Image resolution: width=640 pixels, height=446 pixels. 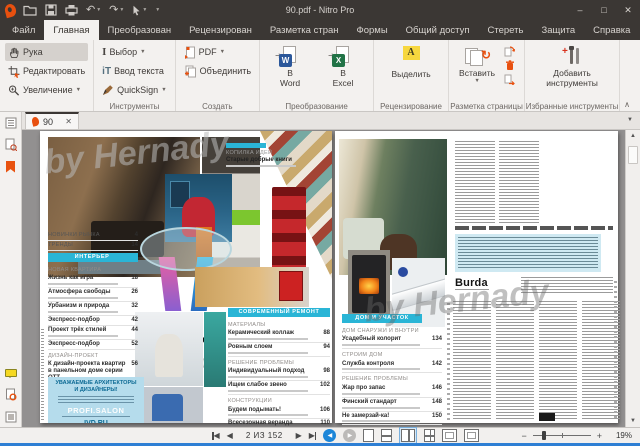 What do you see at coordinates (279, 388) in the screenshot?
I see `toc-row: Ищем слабое звено 102` at bounding box center [279, 388].